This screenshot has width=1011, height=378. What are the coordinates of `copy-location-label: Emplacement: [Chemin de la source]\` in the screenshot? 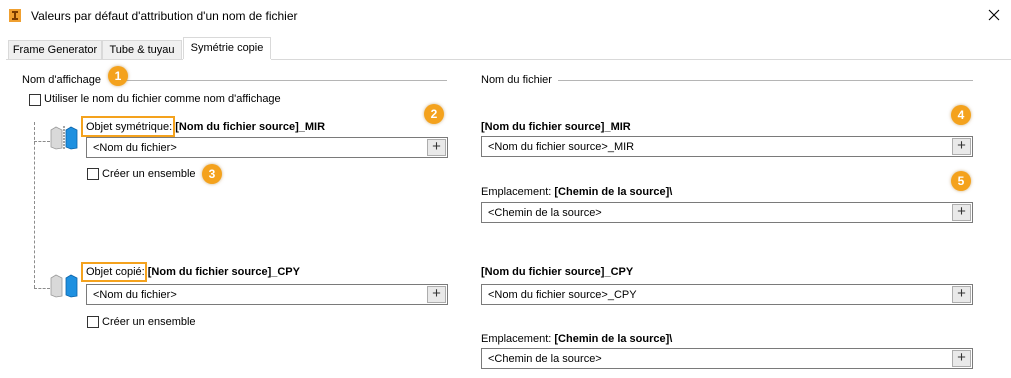 It's located at (576, 339).